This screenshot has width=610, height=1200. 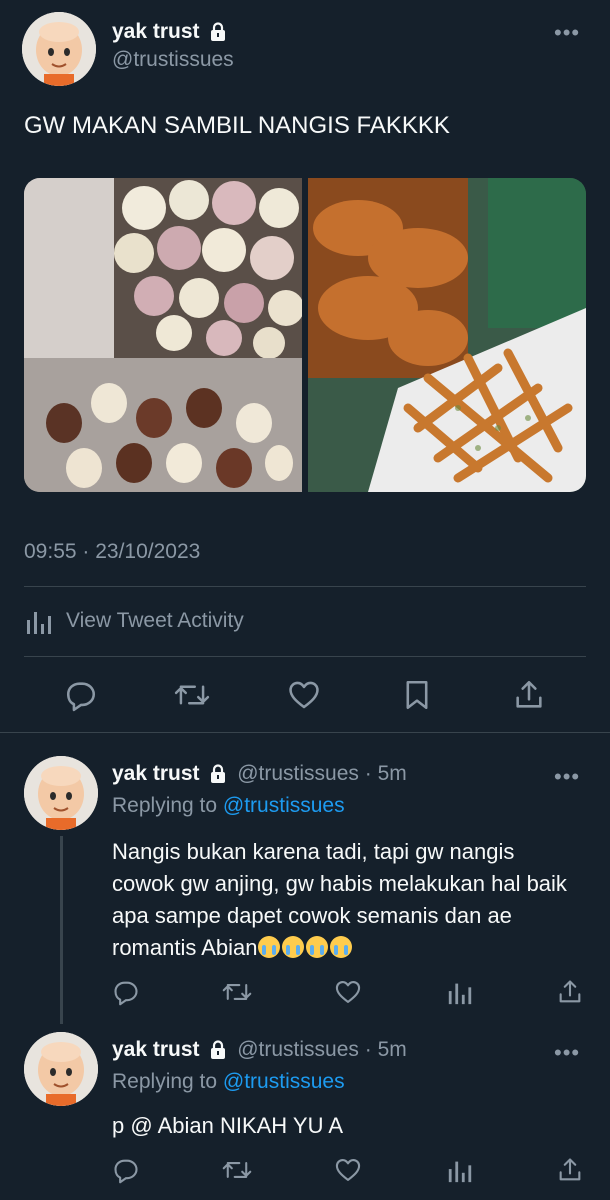 What do you see at coordinates (112, 552) in the screenshot?
I see `tweet-timestamp: 09:55 · 23/10/2023` at bounding box center [112, 552].